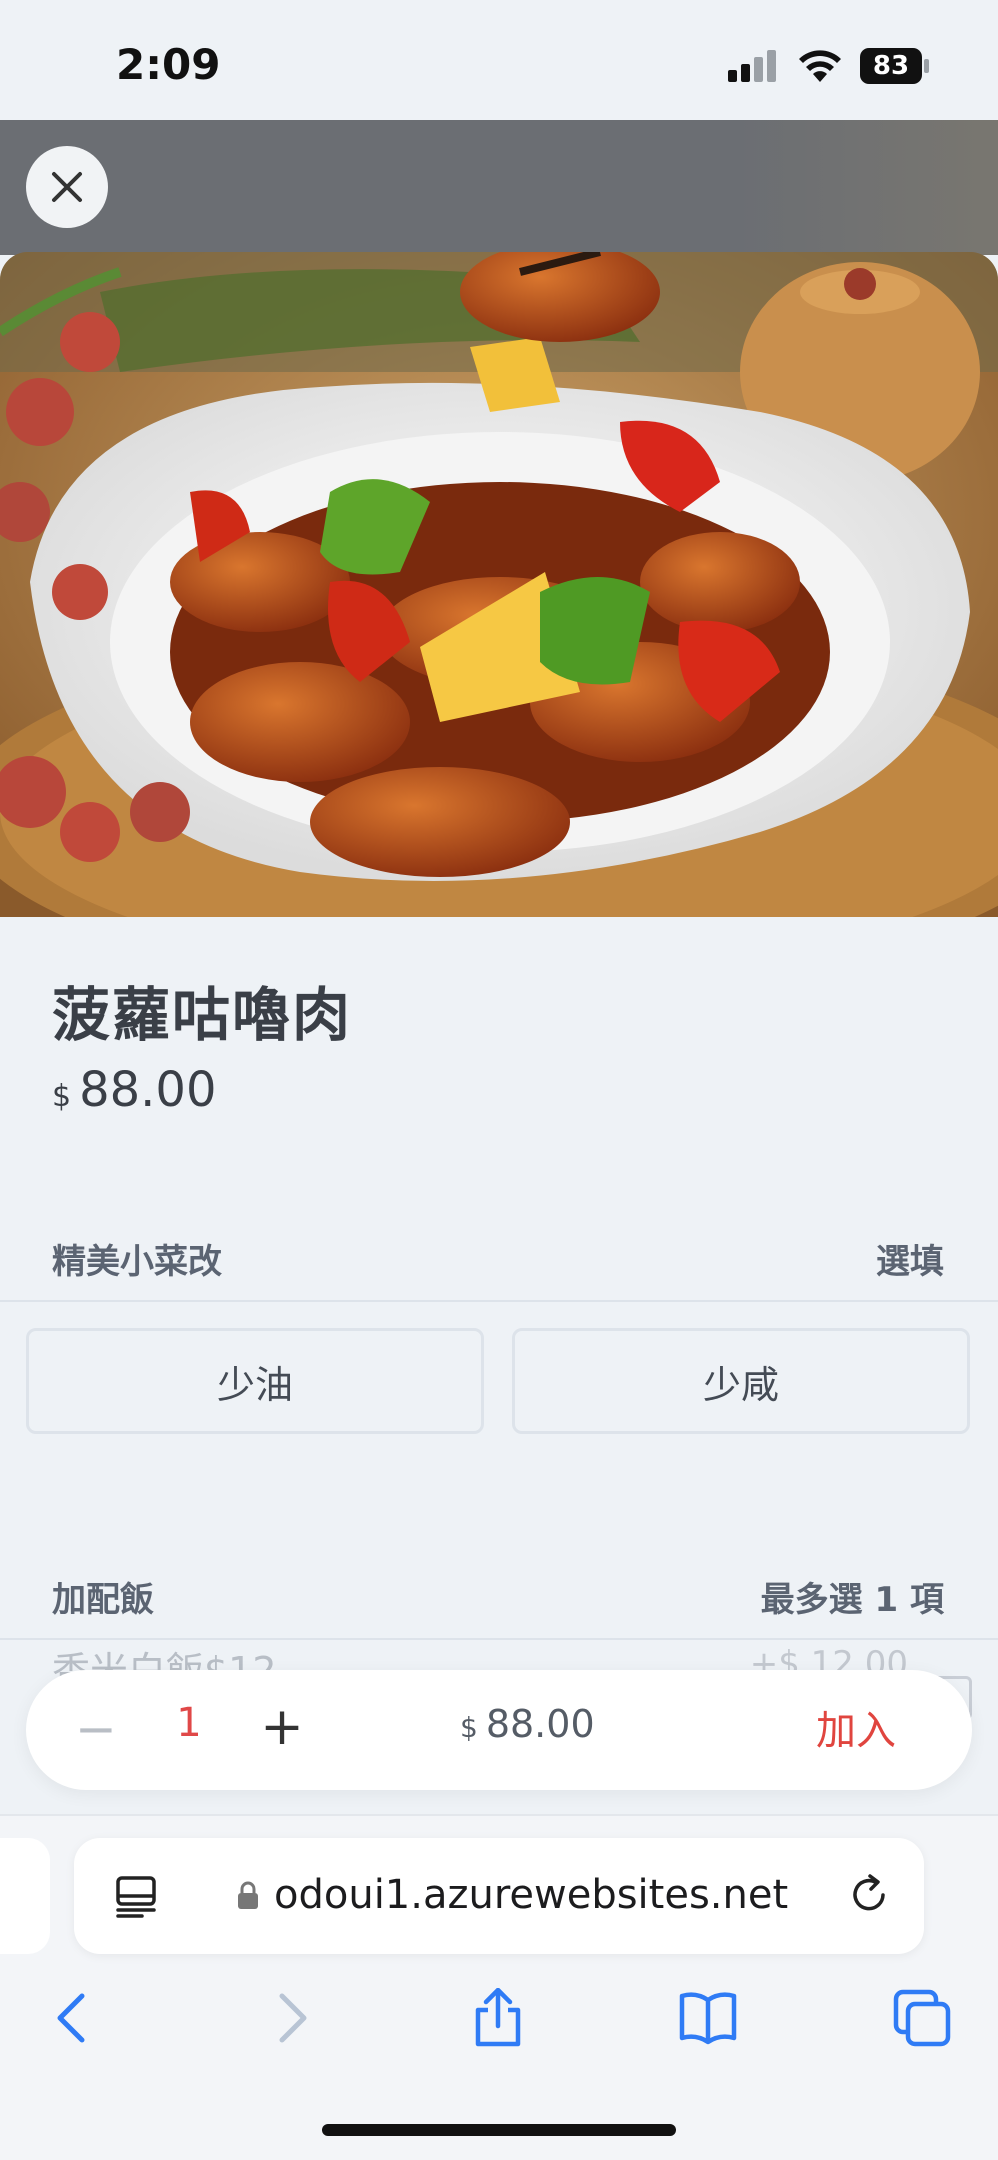 This screenshot has width=998, height=2160. Describe the element at coordinates (137, 1262) in the screenshot. I see `section-title: 精美小菜改` at that location.